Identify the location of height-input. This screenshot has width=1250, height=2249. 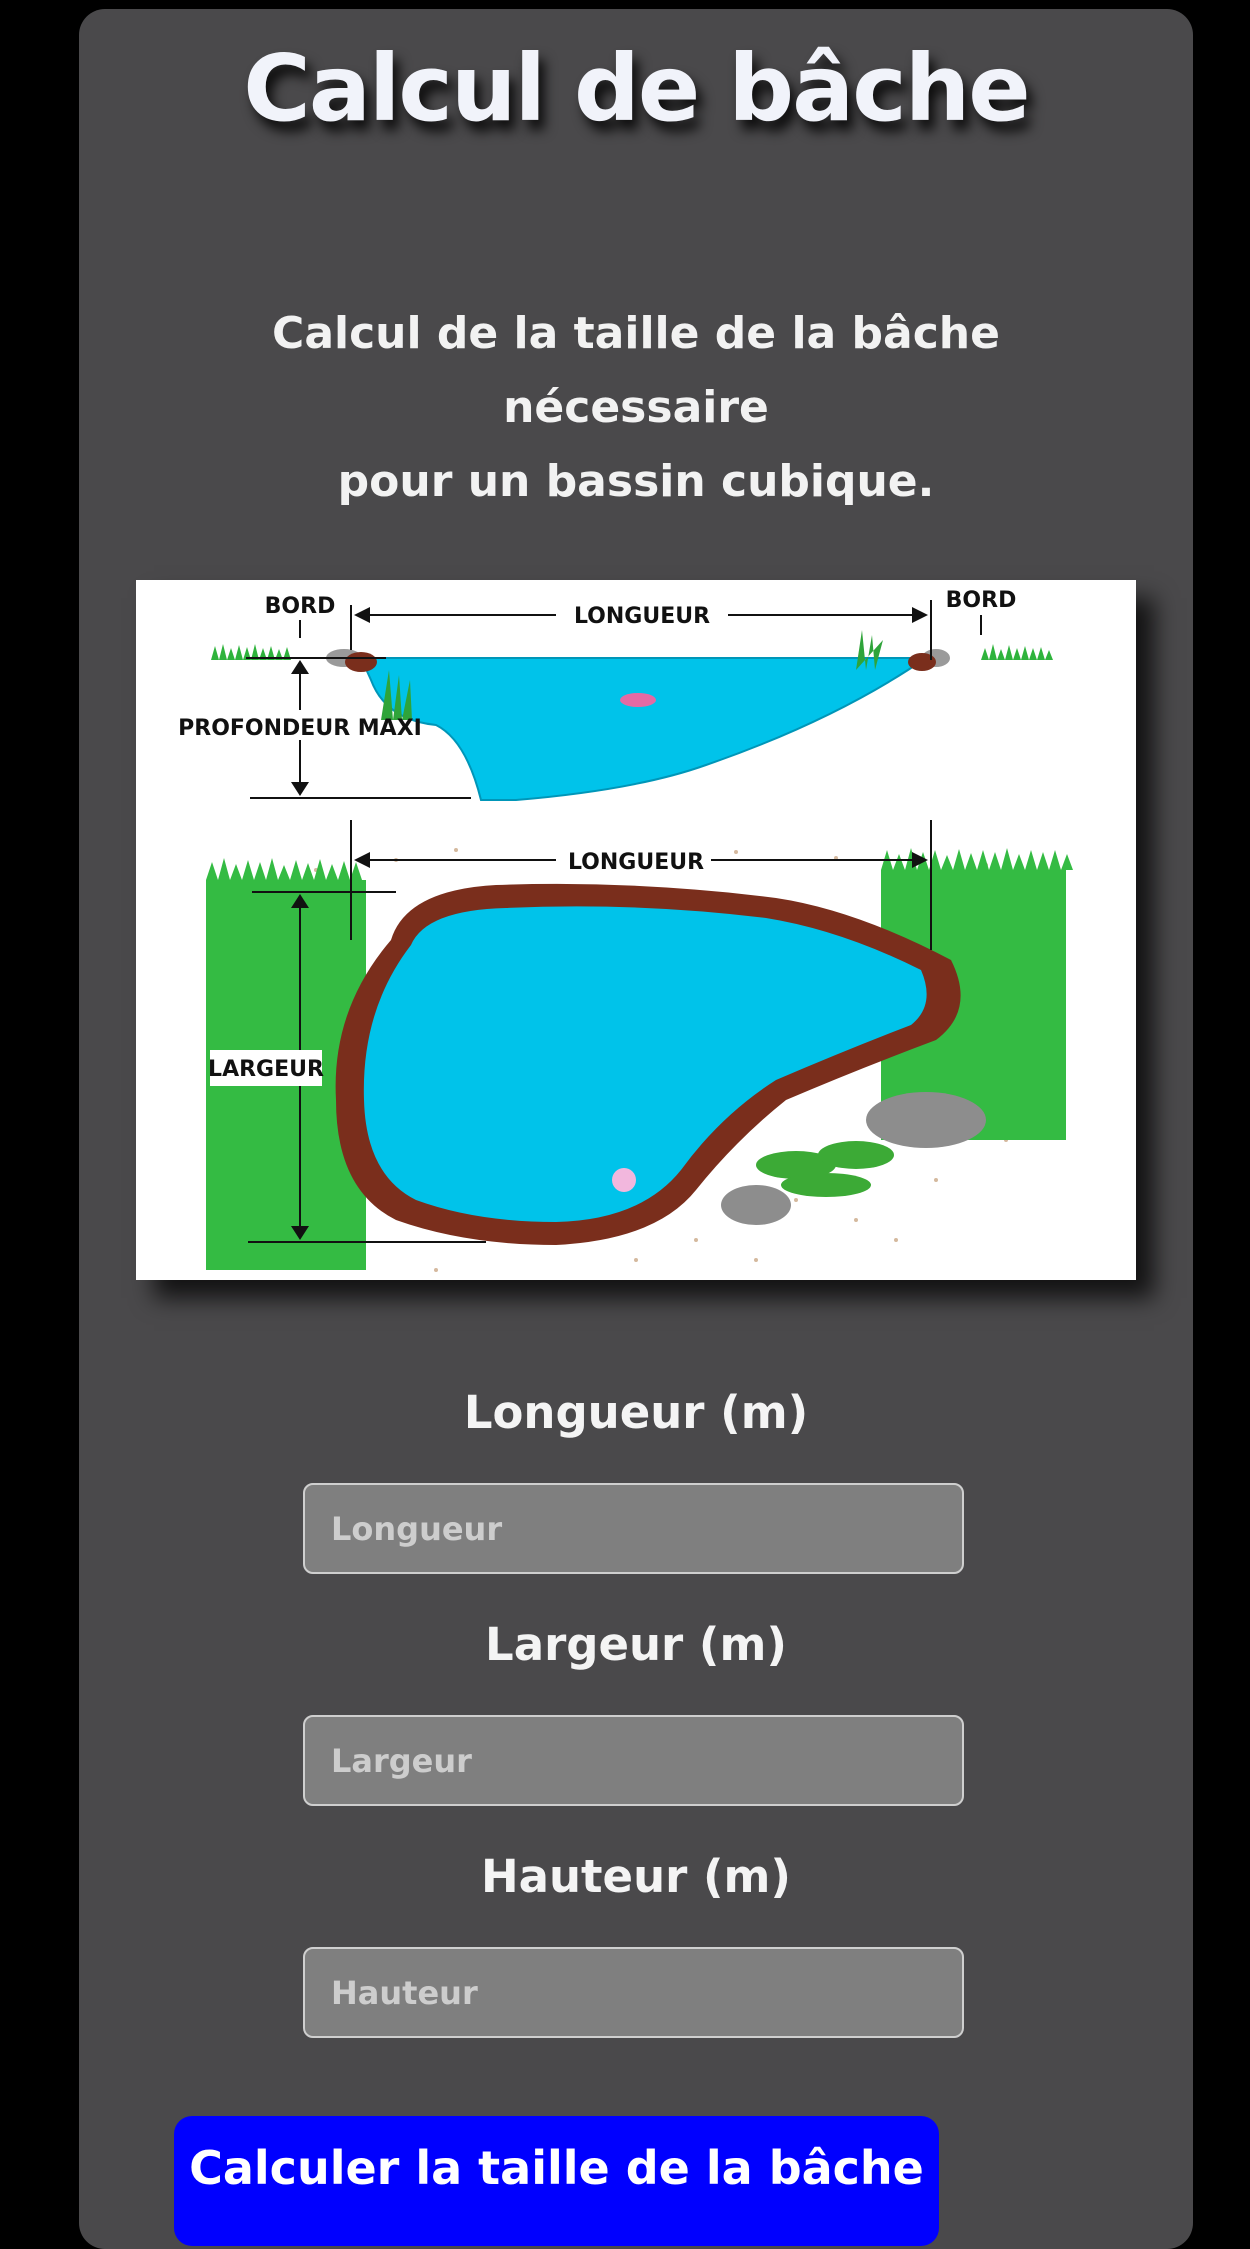
(633, 1992).